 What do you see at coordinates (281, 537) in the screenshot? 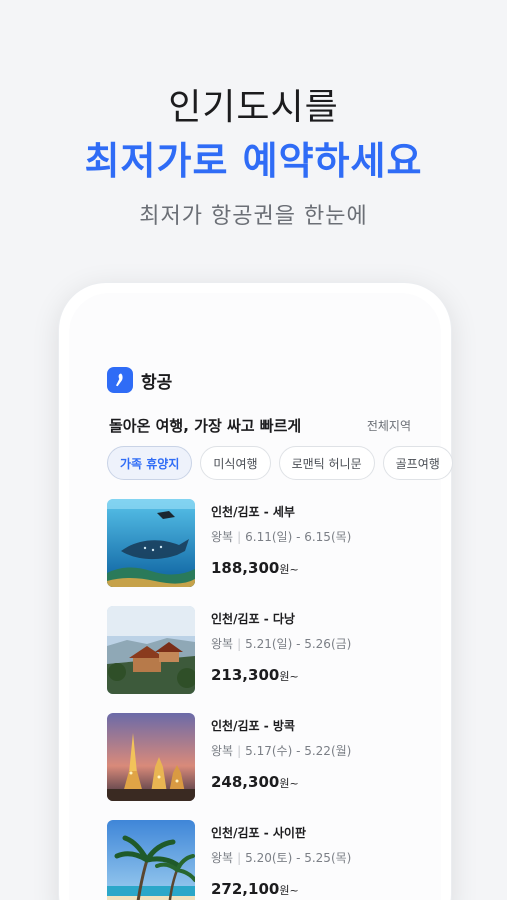
I see `flight-dates: 왕복 | 6.11(일) - 6.15(목)` at bounding box center [281, 537].